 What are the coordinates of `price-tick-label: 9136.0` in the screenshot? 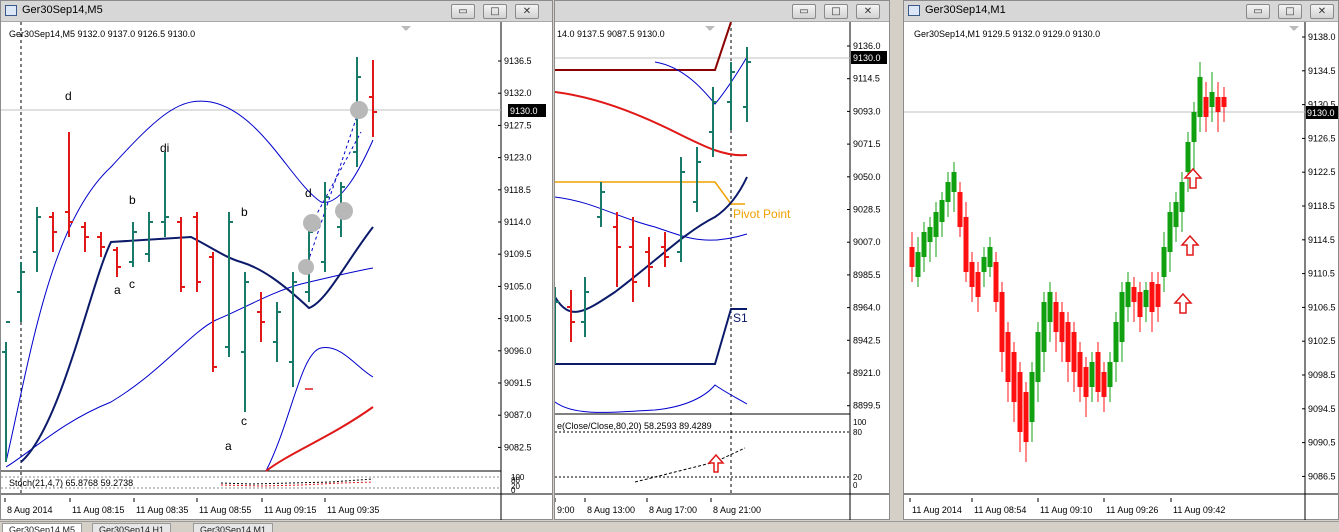 It's located at (867, 46).